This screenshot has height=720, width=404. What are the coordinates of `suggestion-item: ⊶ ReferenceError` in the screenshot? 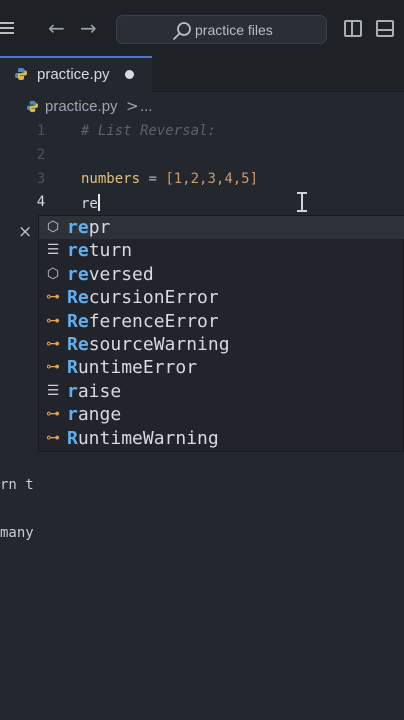 It's located at (221, 321).